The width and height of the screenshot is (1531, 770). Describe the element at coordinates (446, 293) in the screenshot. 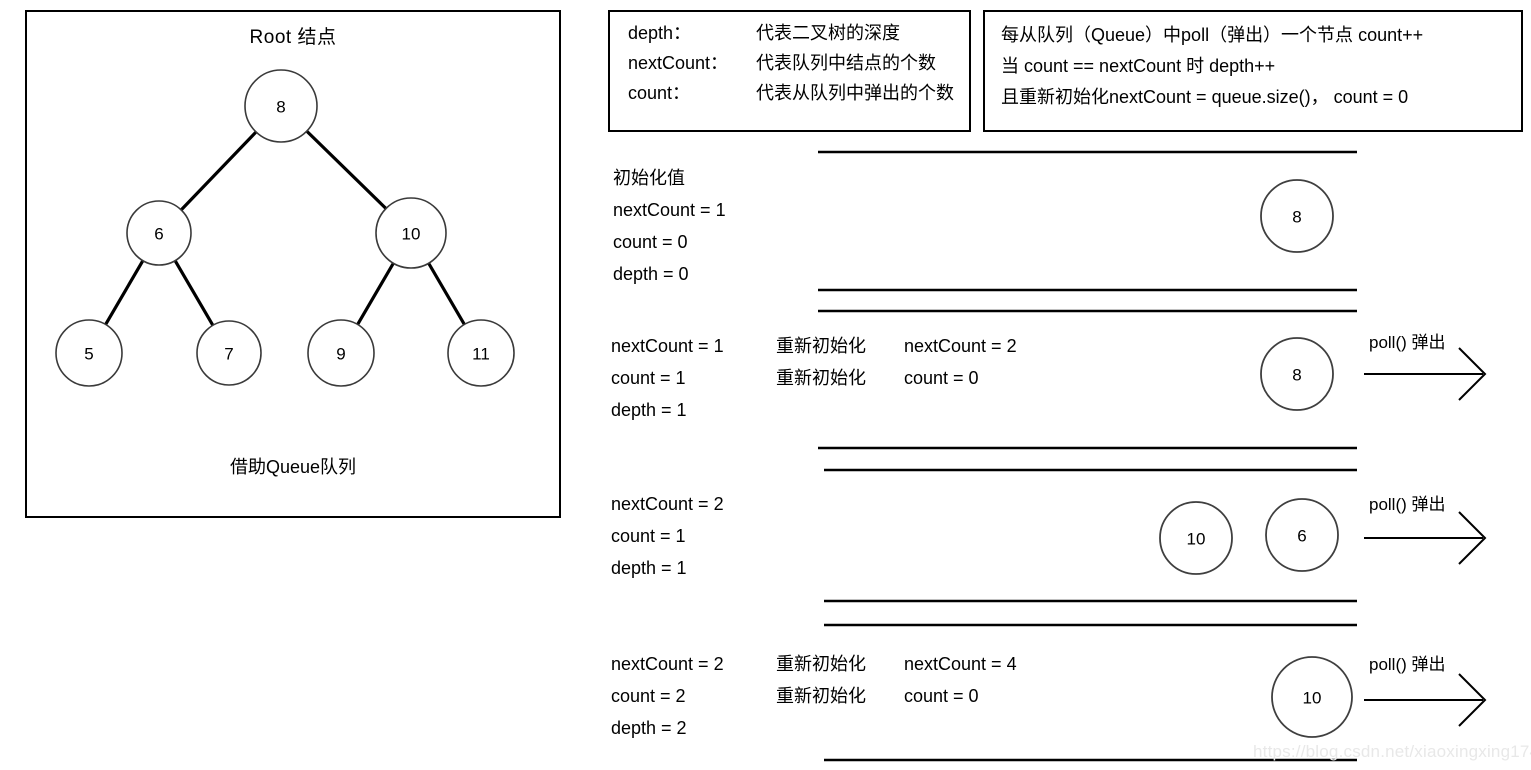

I see `tree-edge-n10-n11` at that location.